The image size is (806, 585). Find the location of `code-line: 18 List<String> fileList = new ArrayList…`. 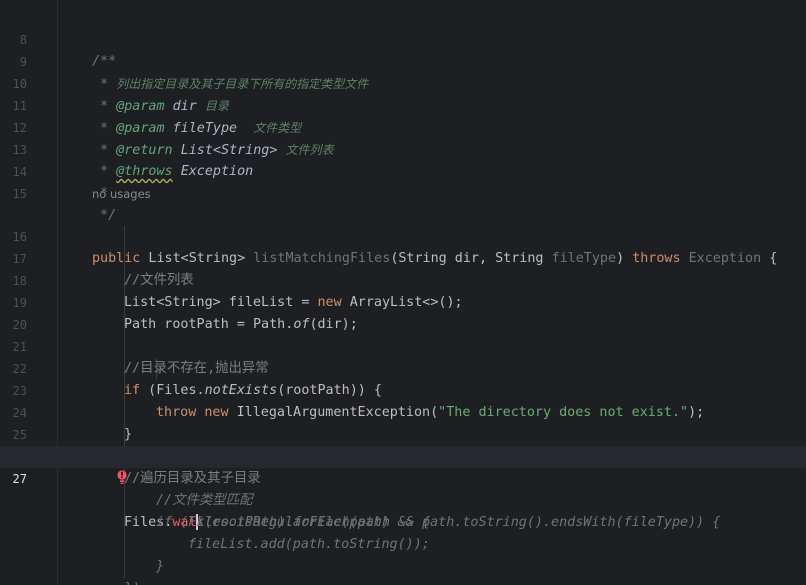

code-line: 18 List<String> fileList = new ArrayList… is located at coordinates (403, 279).